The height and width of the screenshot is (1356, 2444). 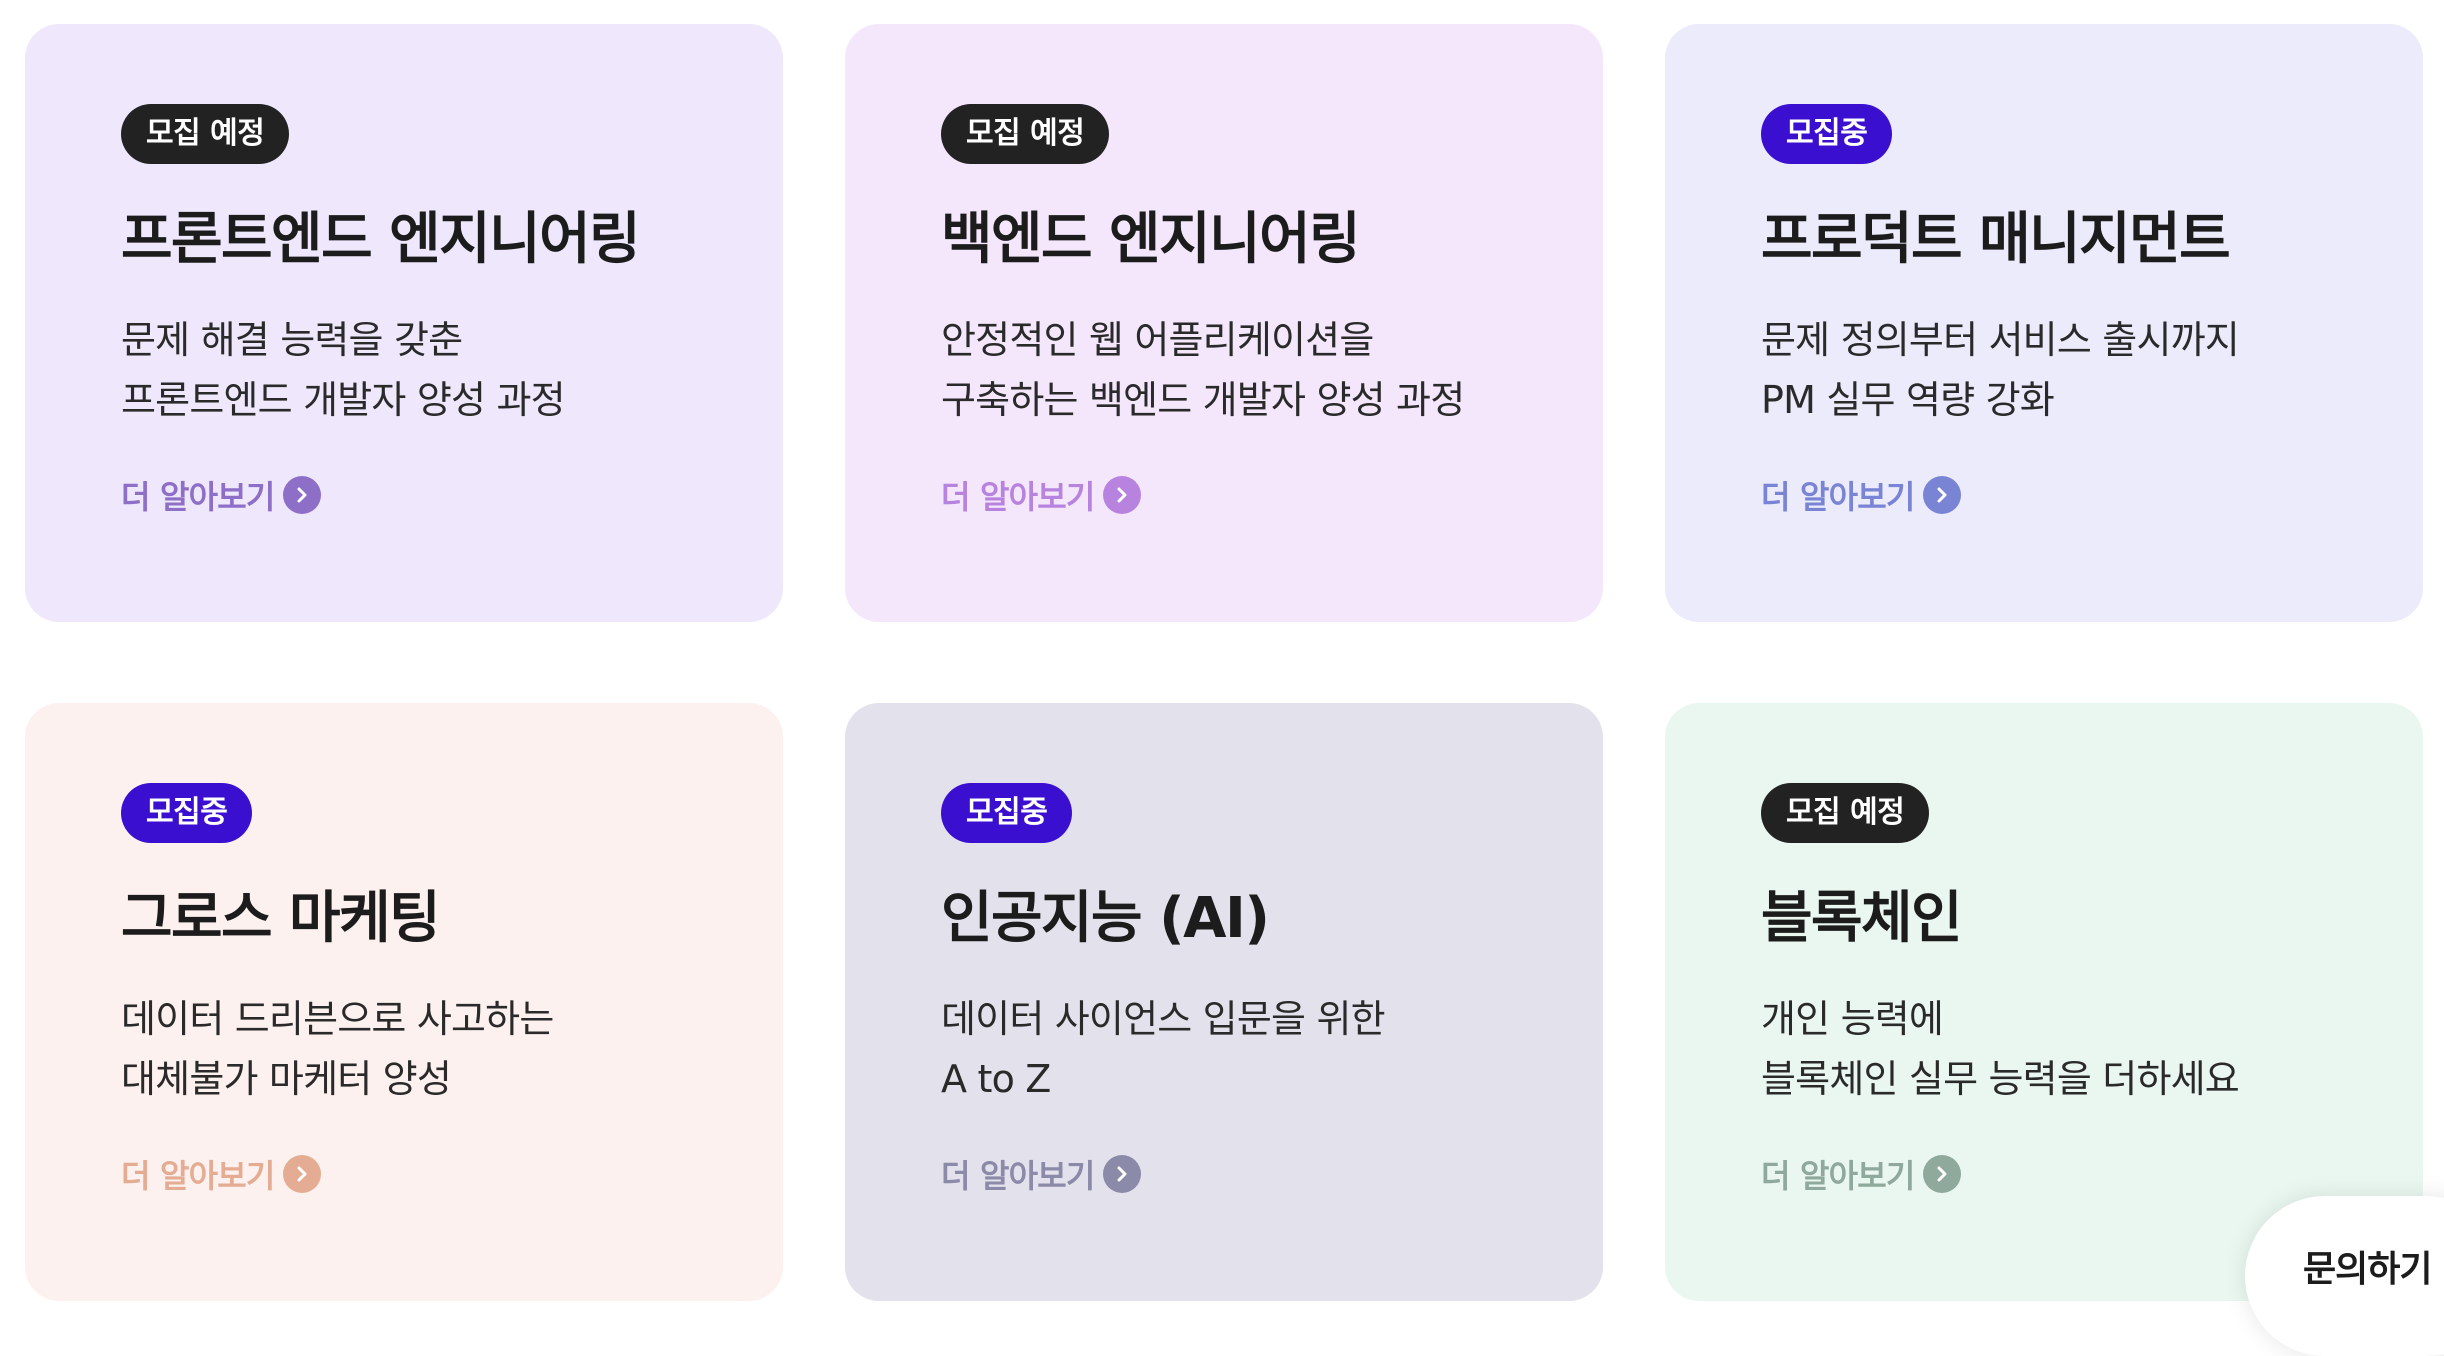 What do you see at coordinates (1996, 239) in the screenshot?
I see `course-title: 프로덕트 매니지먼트` at bounding box center [1996, 239].